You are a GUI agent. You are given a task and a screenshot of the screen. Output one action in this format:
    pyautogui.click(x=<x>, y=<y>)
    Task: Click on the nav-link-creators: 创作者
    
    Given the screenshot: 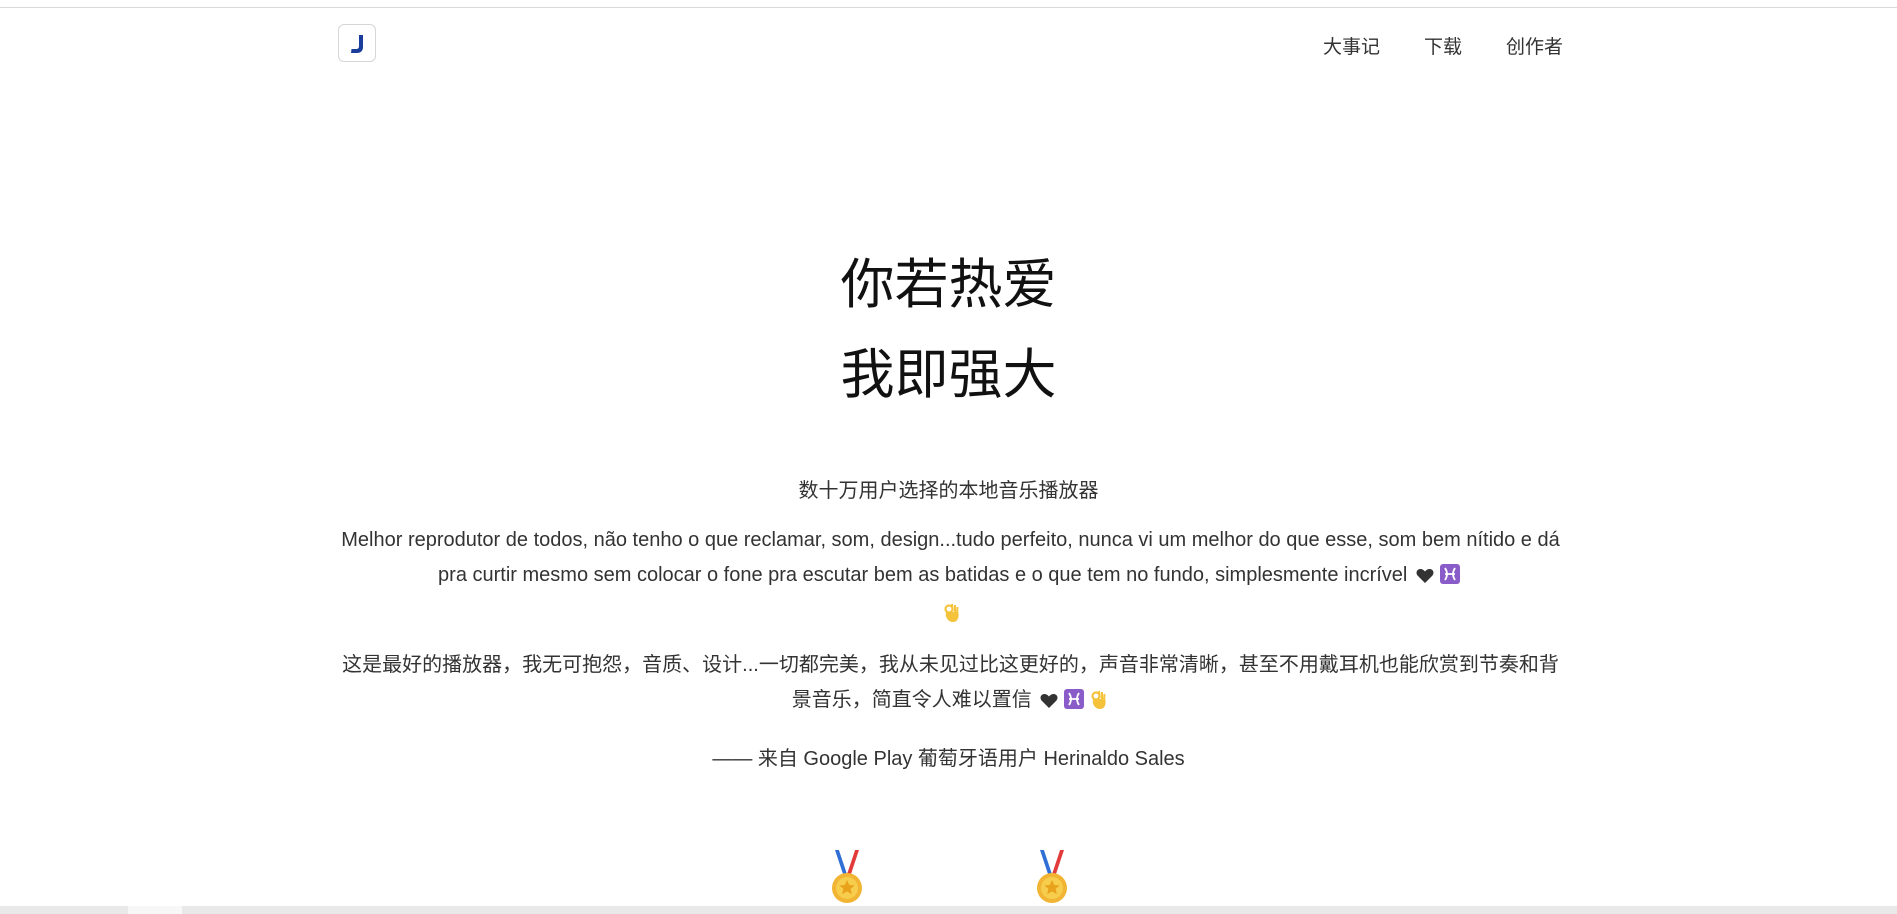 What is the action you would take?
    pyautogui.click(x=1534, y=45)
    